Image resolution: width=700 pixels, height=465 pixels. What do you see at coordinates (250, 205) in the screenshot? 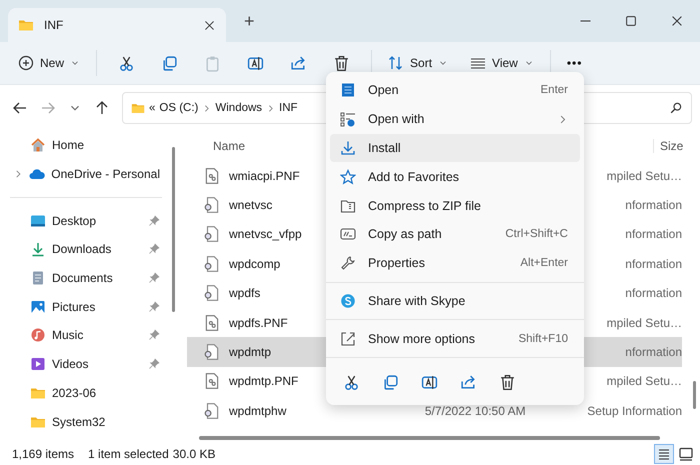
I see `file-name: wnetvsc` at bounding box center [250, 205].